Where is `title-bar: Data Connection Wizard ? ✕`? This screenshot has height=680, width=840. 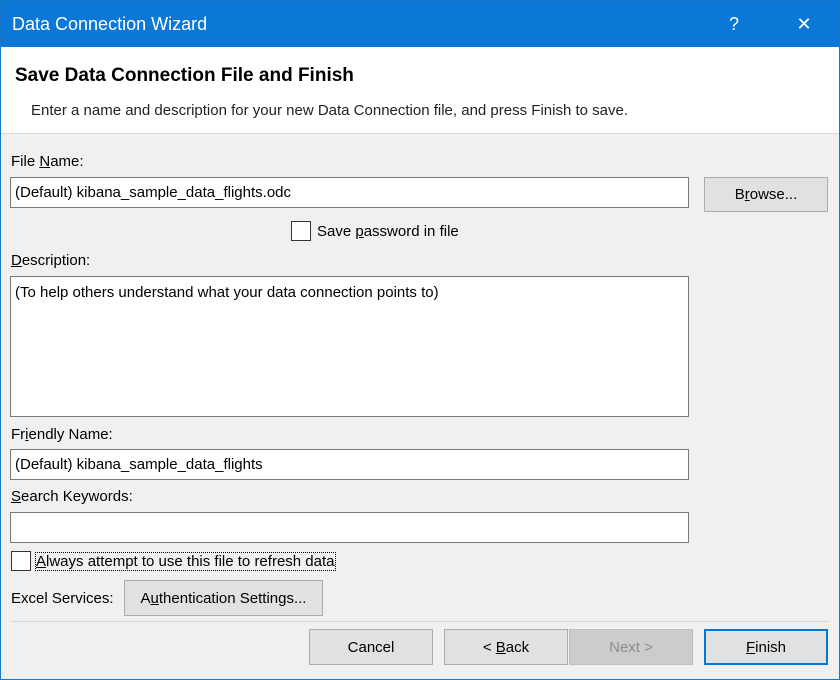
title-bar: Data Connection Wizard ? ✕ is located at coordinates (420, 24).